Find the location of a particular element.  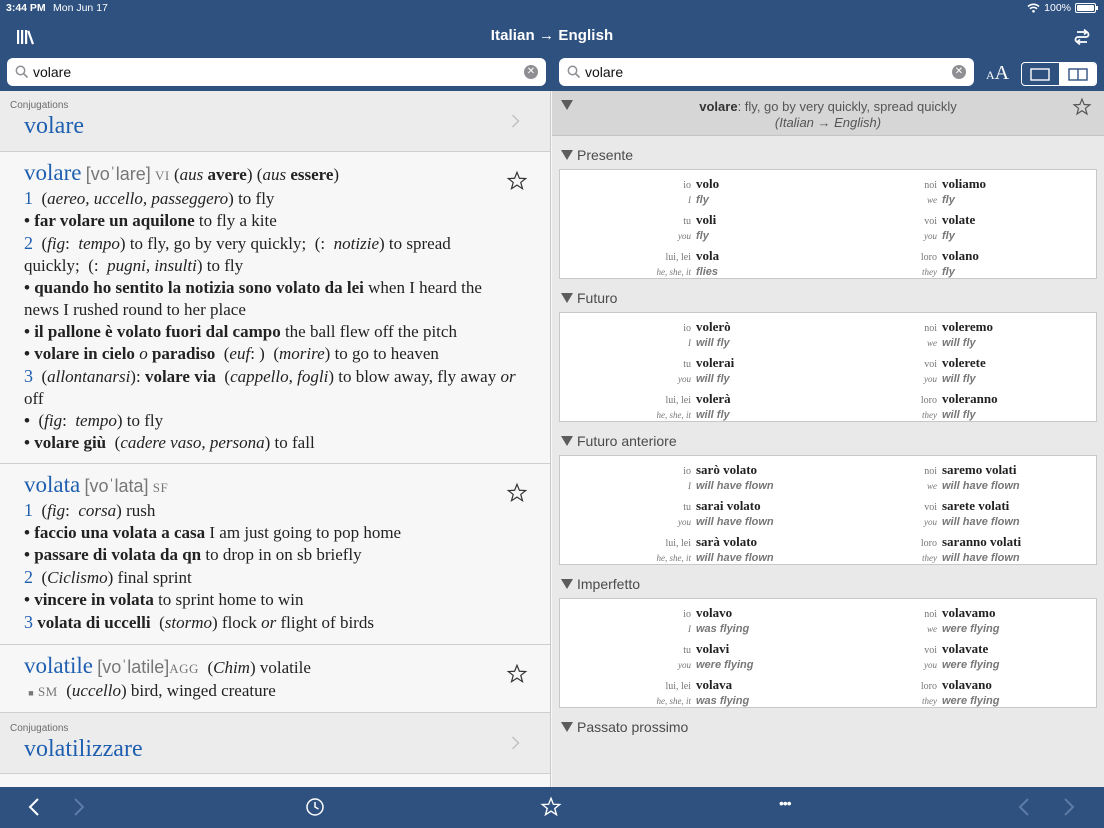

sub-sense: ■ SM (uccello) bird, winged creature is located at coordinates (152, 690).